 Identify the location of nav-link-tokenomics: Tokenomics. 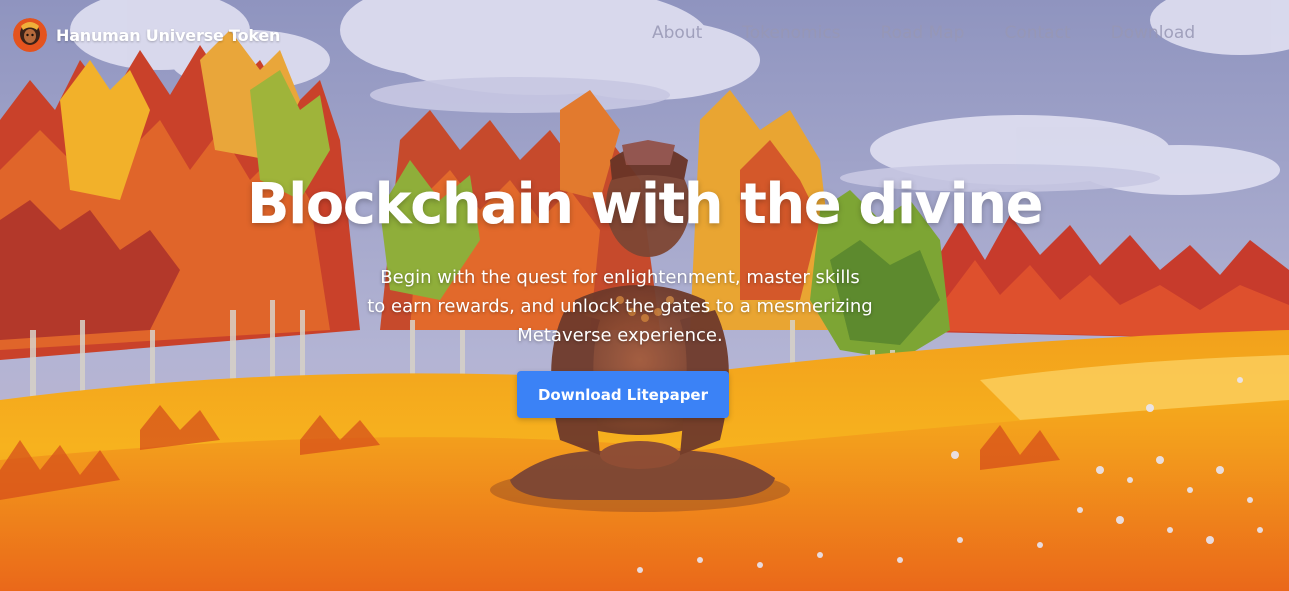
(791, 33).